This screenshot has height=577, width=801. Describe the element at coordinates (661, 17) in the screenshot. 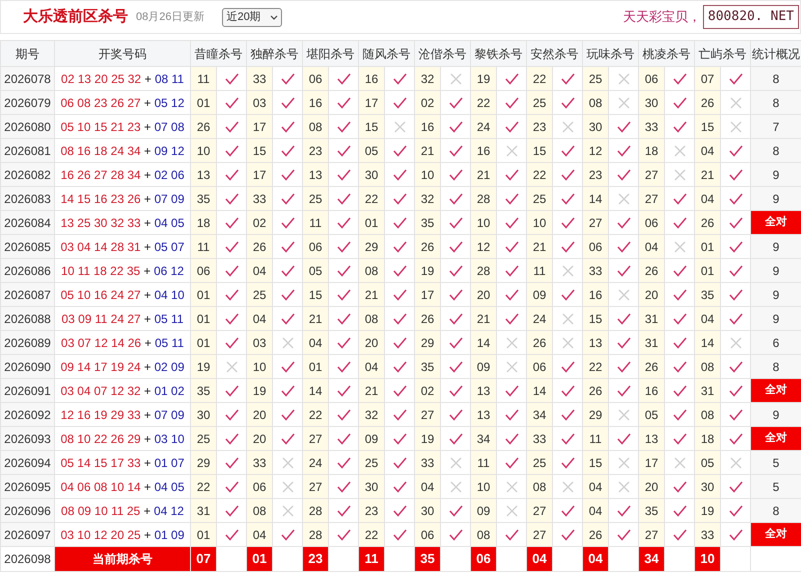

I see `slogan: 天天彩宝贝，` at that location.